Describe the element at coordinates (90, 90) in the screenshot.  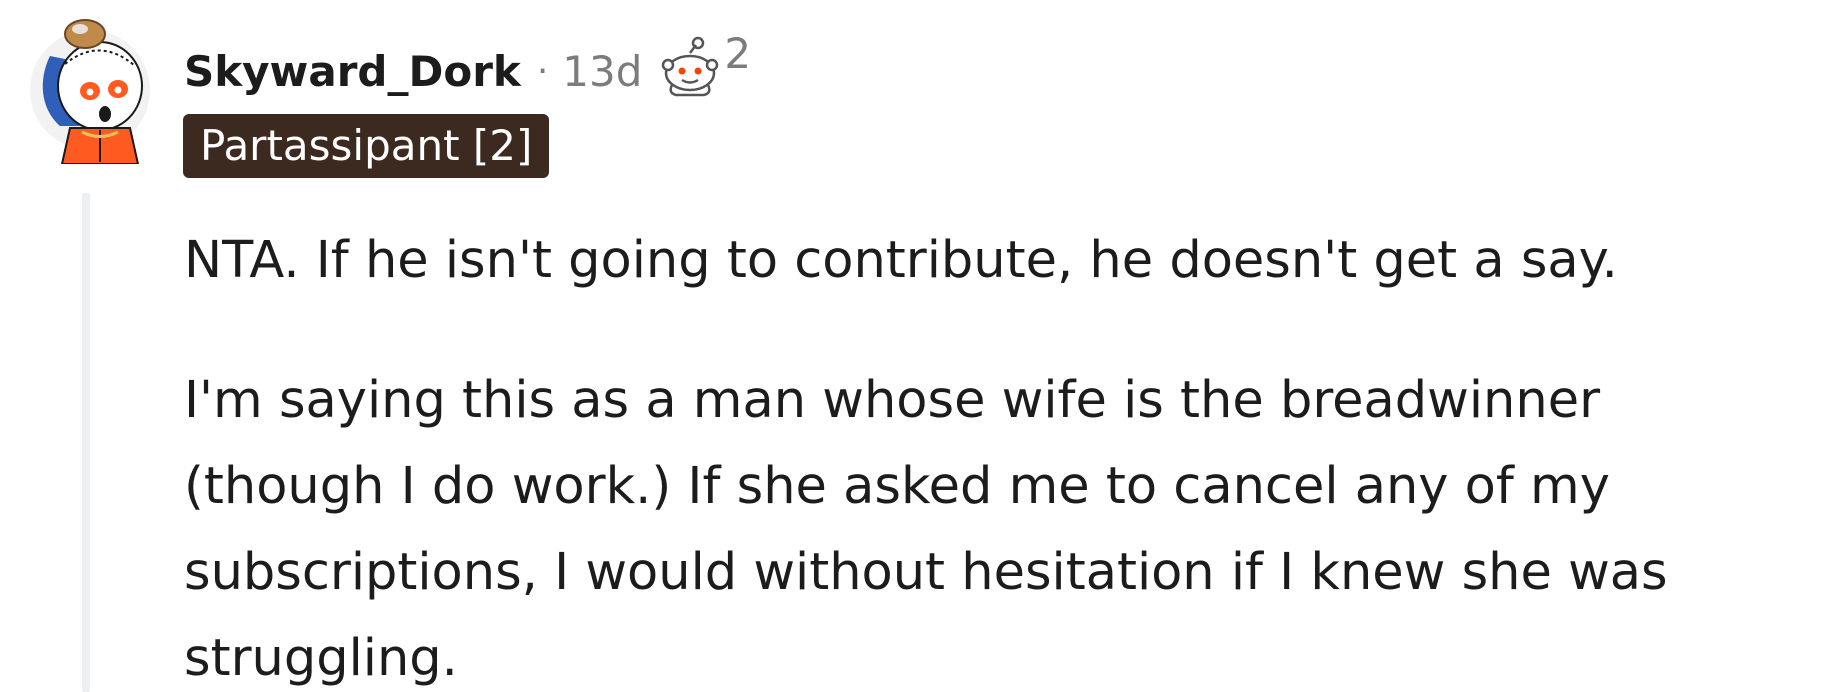
I see `user-avatar` at that location.